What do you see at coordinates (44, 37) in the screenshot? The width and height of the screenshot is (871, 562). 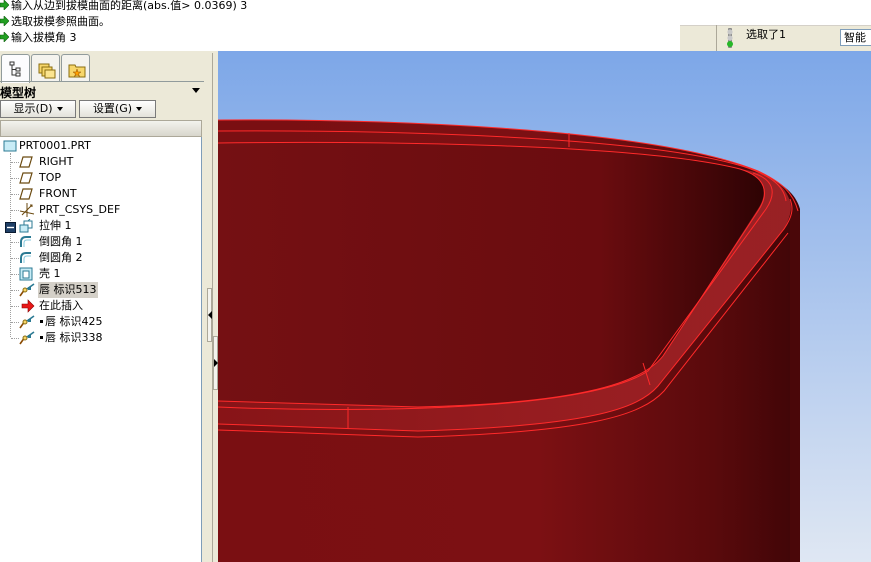 I see `message-text: 输入拔模角 3` at bounding box center [44, 37].